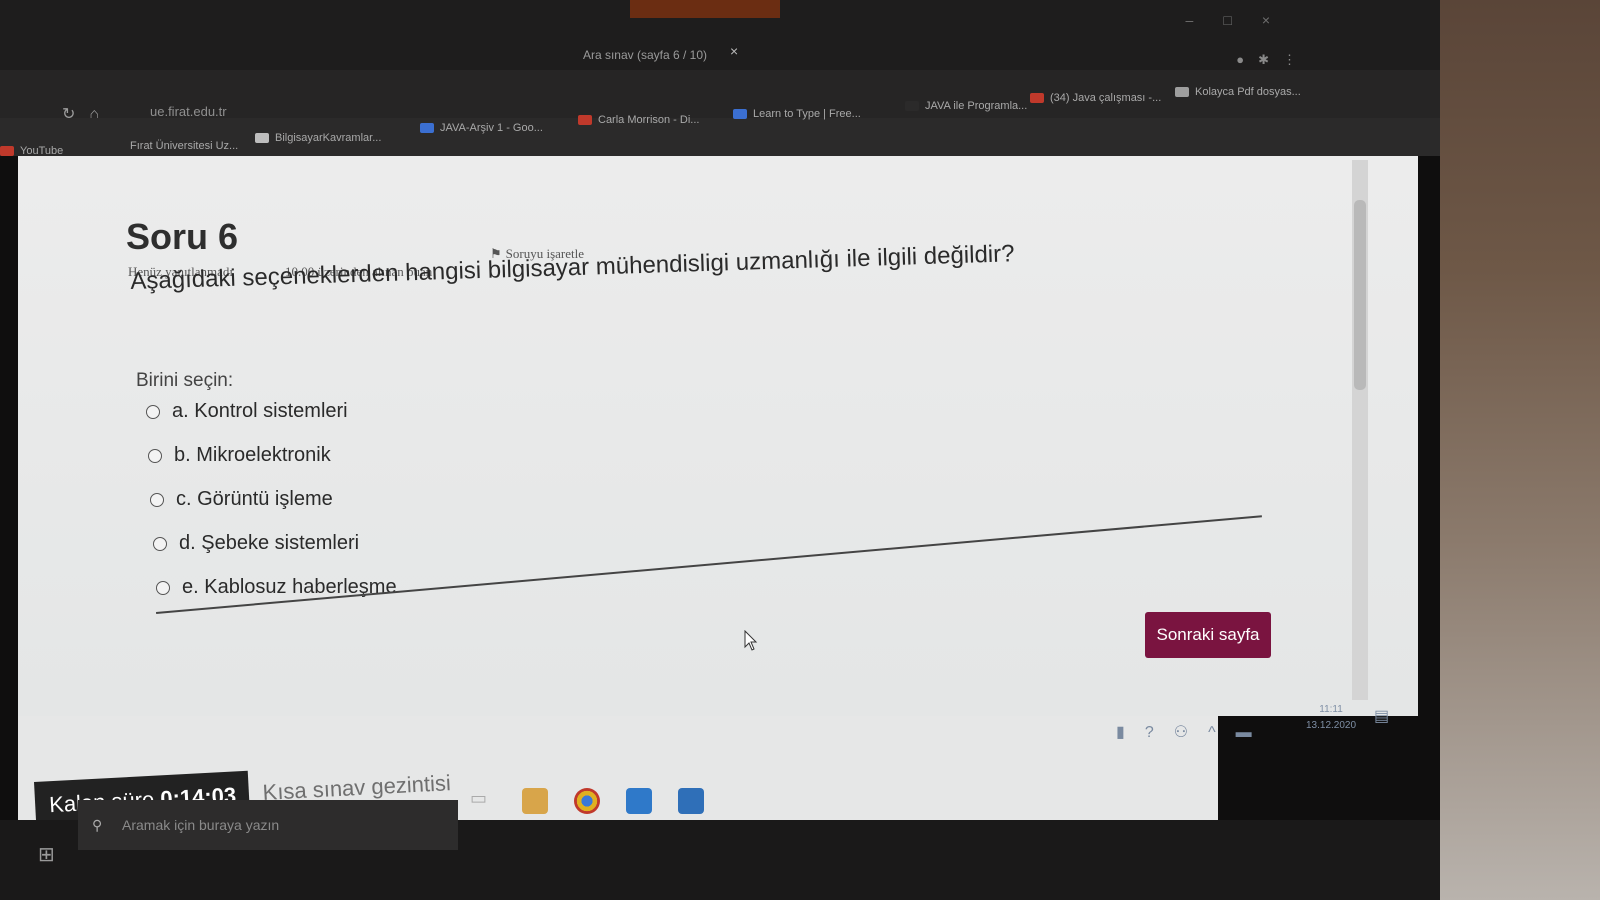 The height and width of the screenshot is (900, 1600). I want to click on battery-icon: ▬, so click(1254, 732).